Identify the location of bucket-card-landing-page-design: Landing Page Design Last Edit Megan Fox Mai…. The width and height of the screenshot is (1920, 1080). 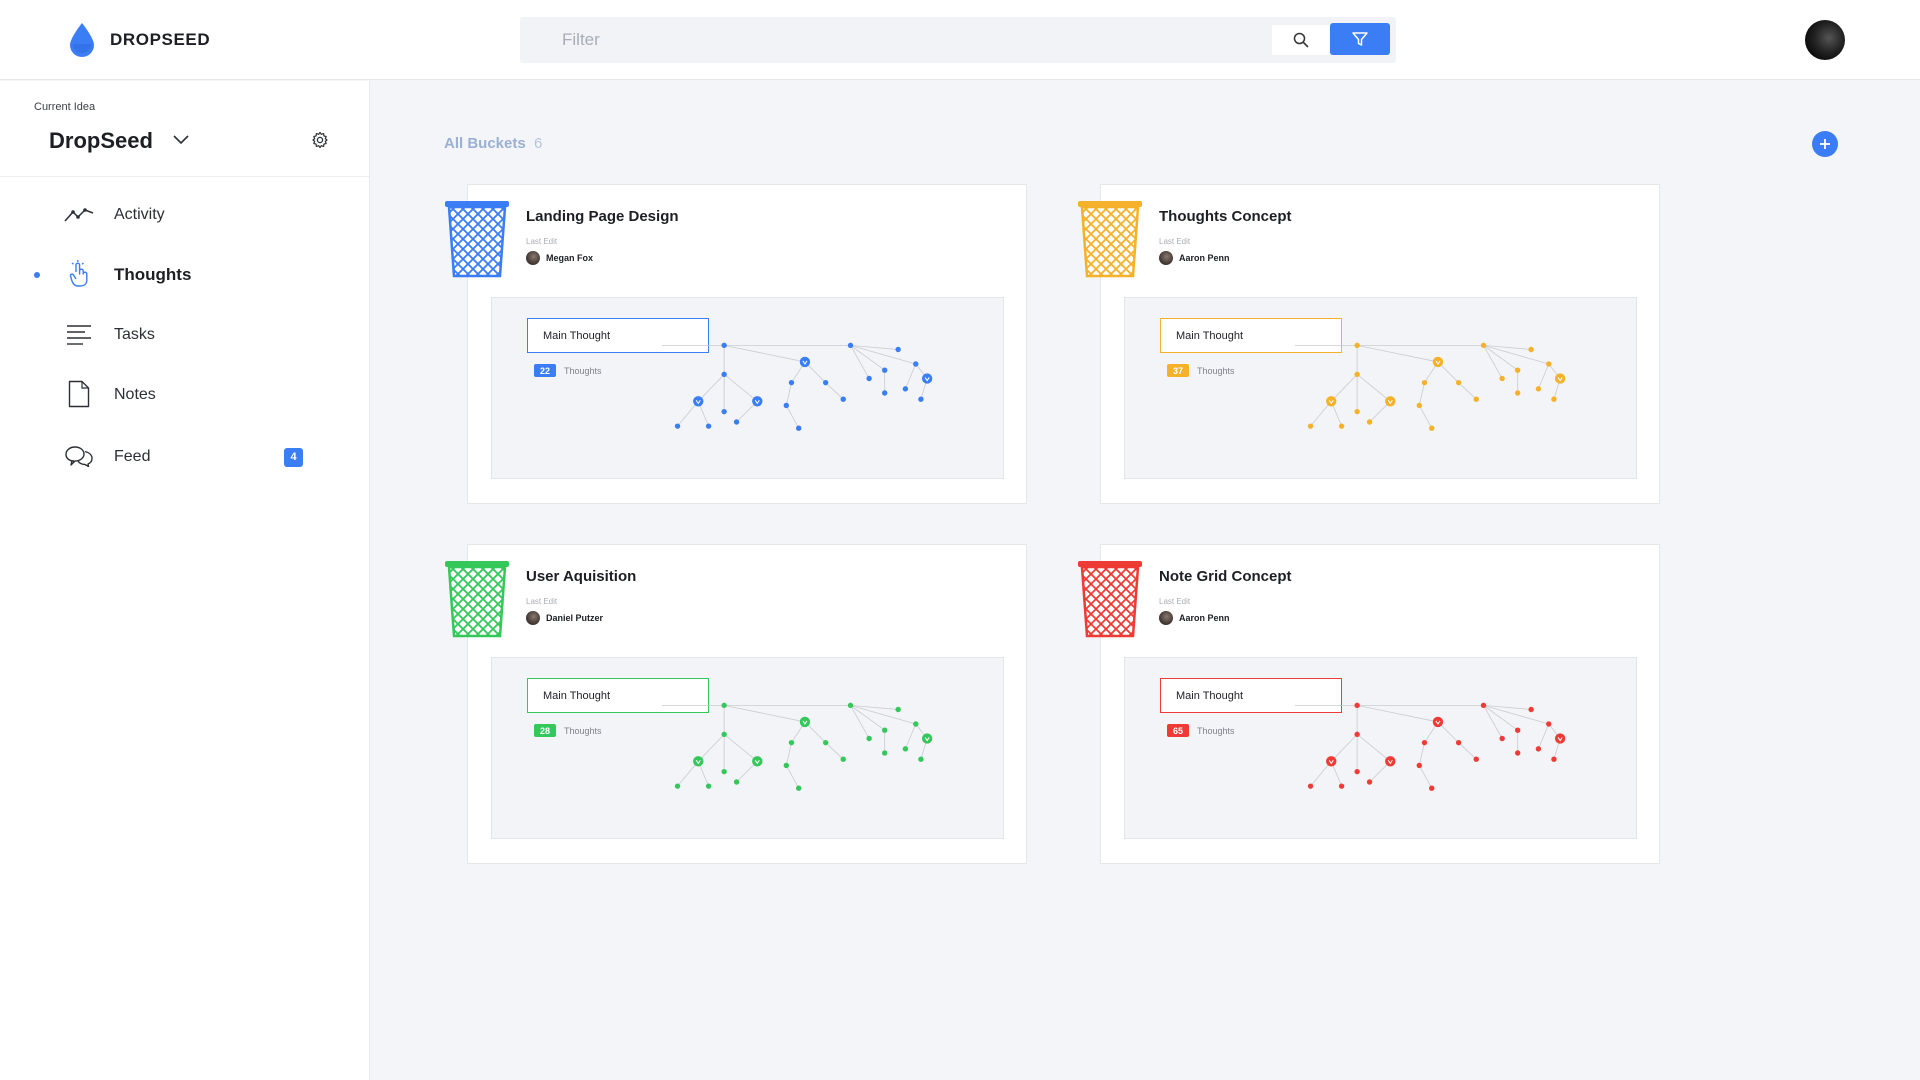
(747, 344).